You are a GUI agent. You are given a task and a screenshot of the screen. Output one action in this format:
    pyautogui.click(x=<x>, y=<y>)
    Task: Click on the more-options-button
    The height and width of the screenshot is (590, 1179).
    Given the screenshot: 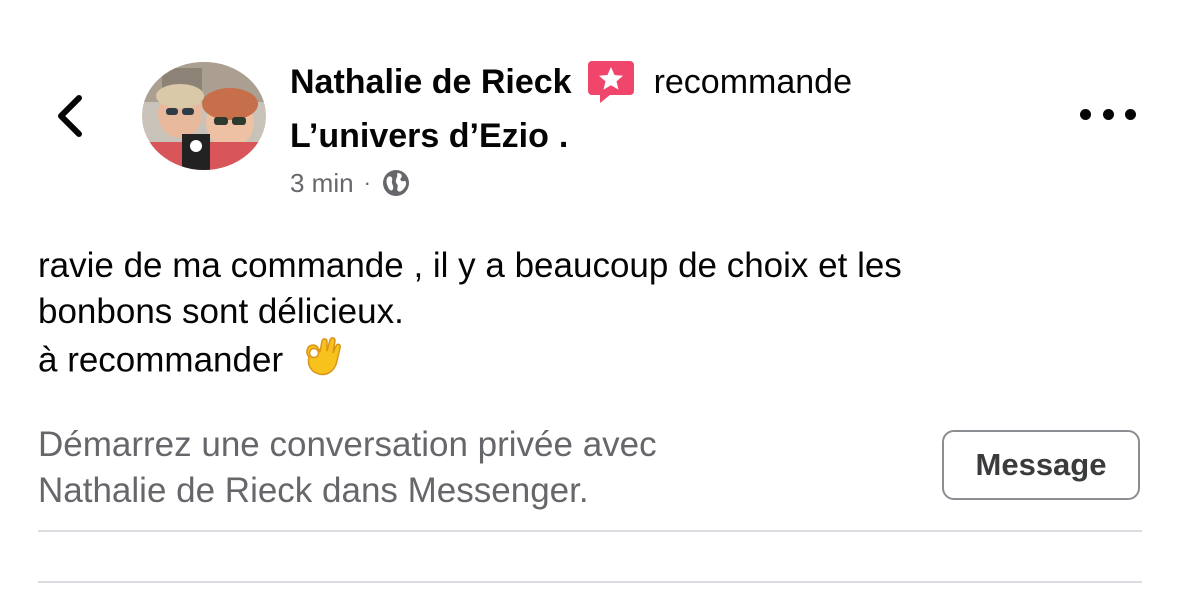 What is the action you would take?
    pyautogui.click(x=1108, y=114)
    